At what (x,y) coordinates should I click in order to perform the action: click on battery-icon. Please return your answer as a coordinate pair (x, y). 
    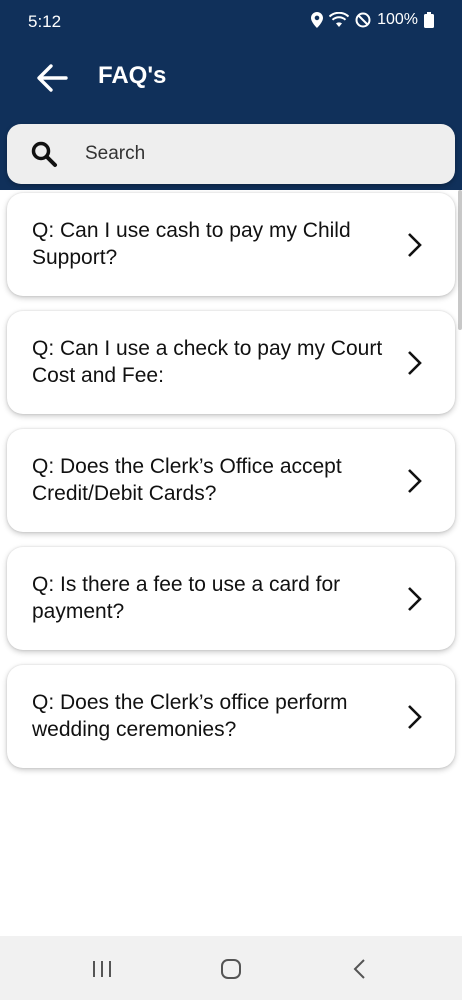
    Looking at the image, I should click on (429, 20).